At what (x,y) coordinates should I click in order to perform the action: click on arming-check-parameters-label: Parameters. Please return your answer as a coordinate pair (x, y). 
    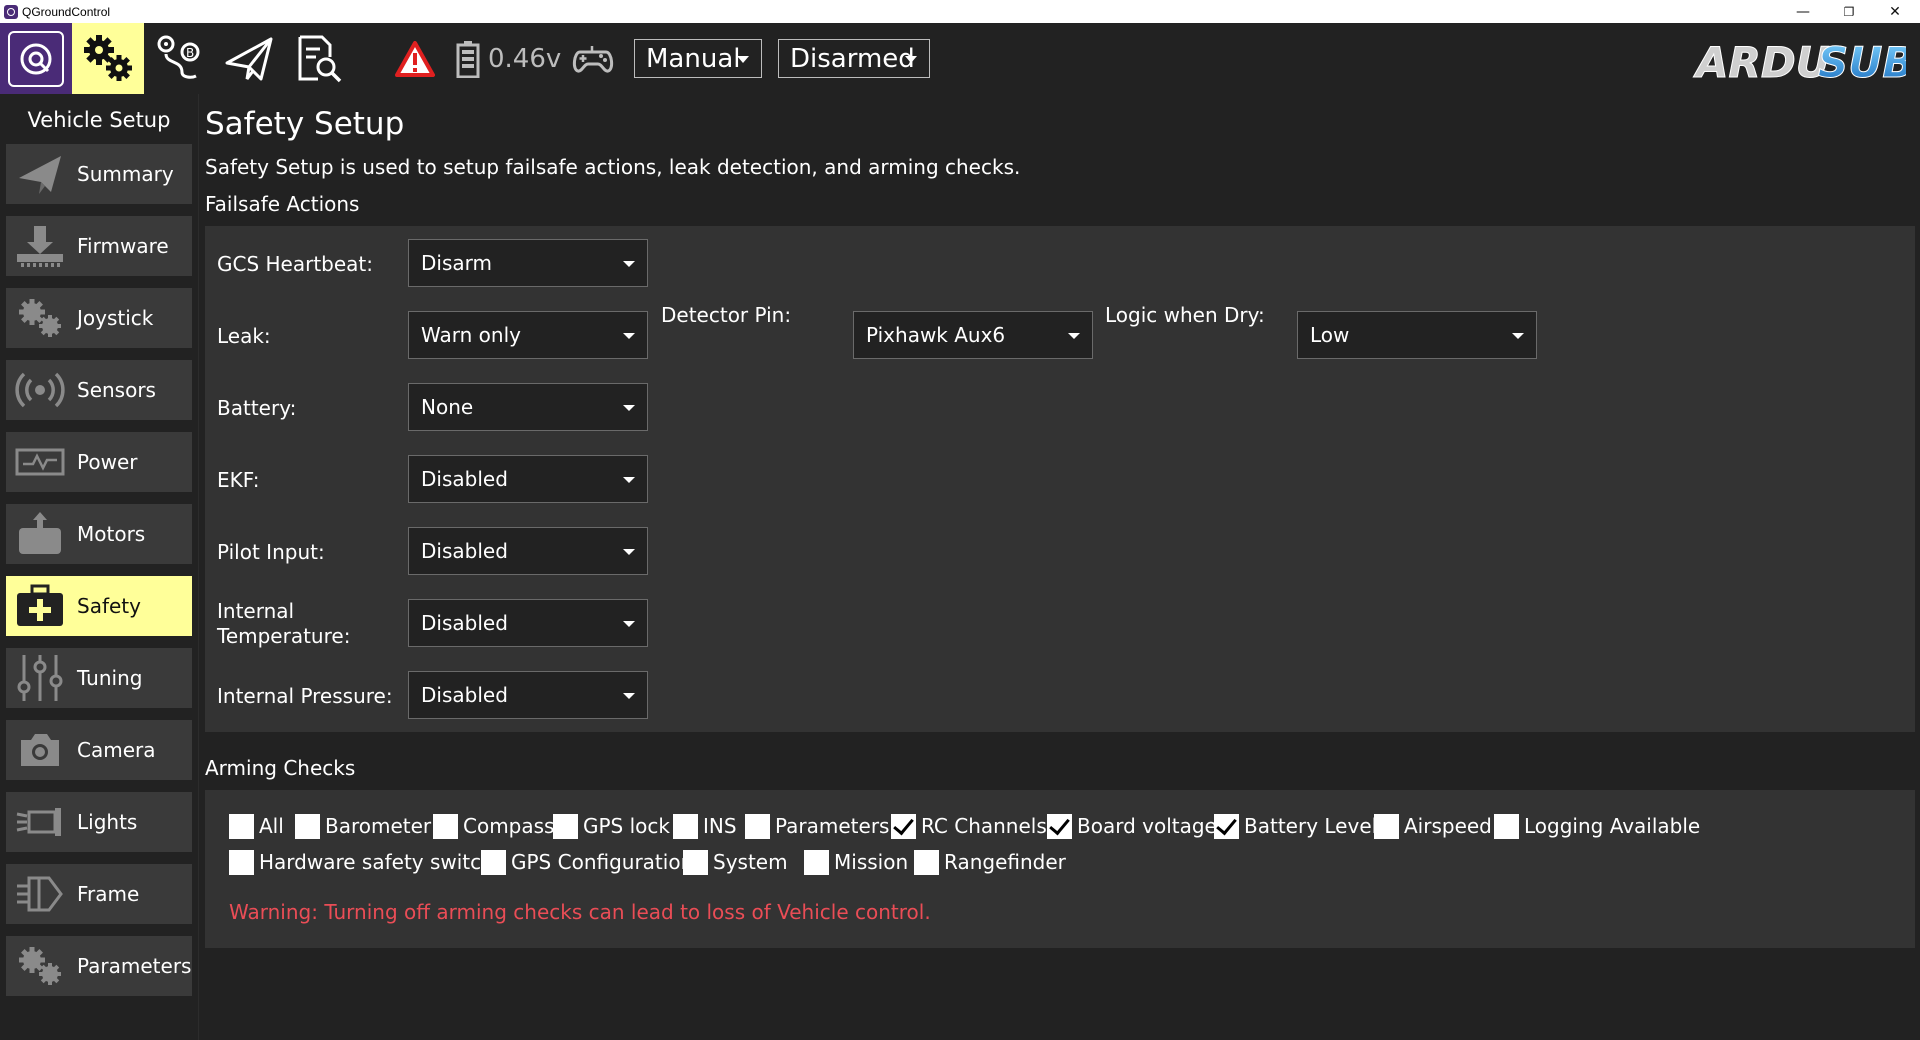
    Looking at the image, I should click on (832, 826).